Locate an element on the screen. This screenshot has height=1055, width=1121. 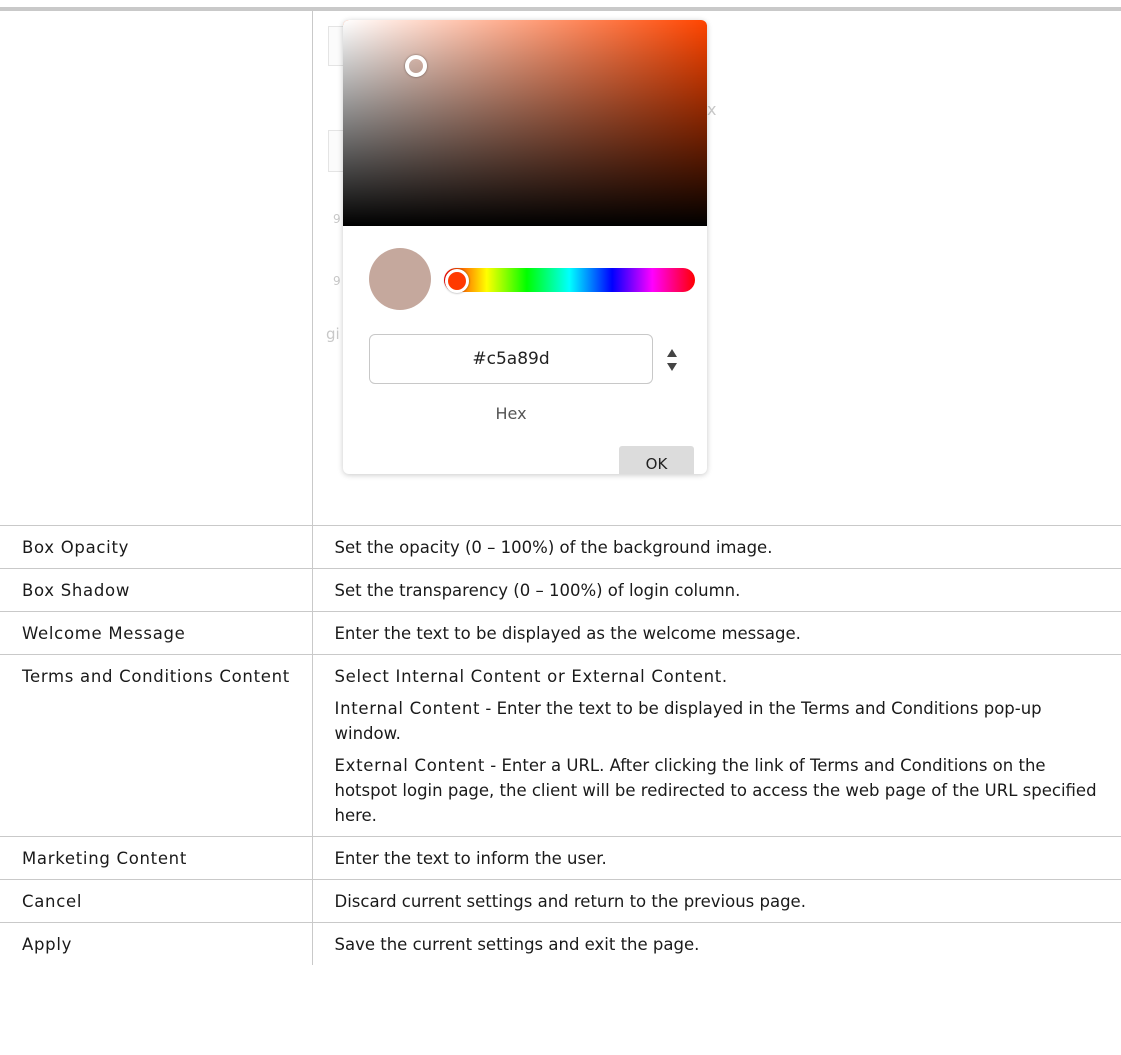
setting-description: Enter the text to inform the user. is located at coordinates (716, 858).